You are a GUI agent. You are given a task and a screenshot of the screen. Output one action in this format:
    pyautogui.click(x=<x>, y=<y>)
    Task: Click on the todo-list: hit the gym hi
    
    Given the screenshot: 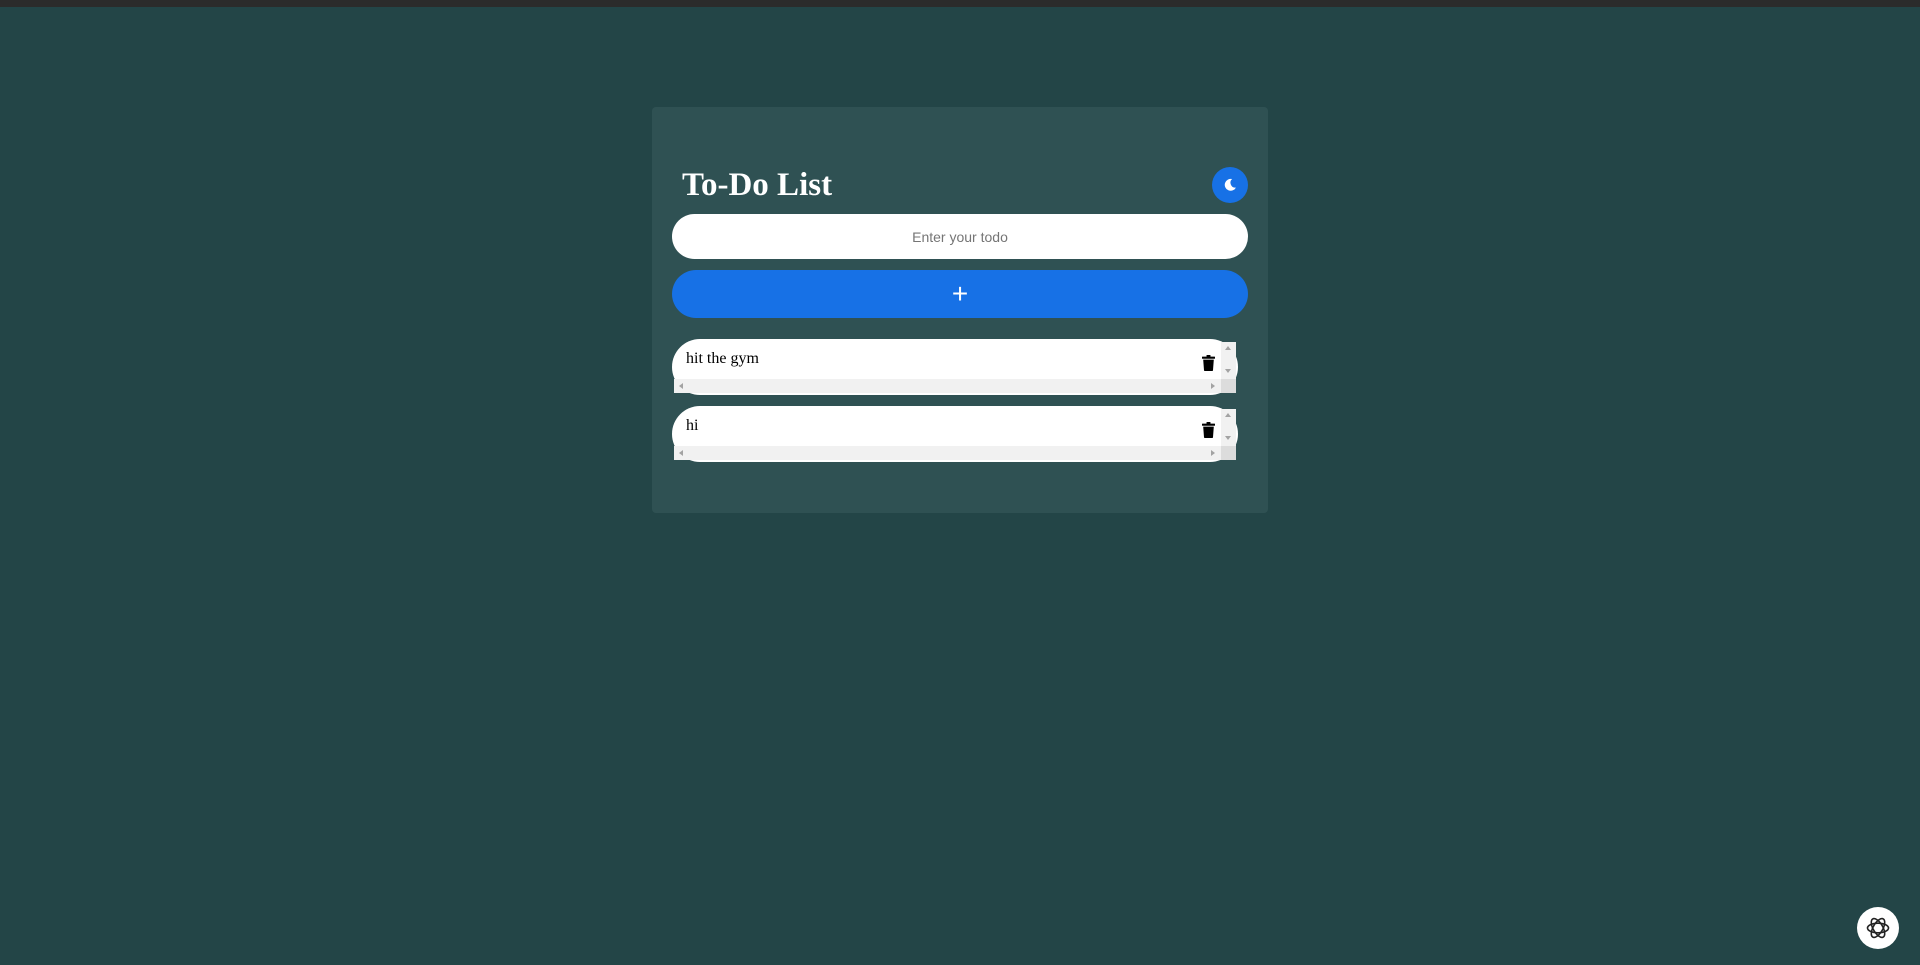 What is the action you would take?
    pyautogui.click(x=962, y=406)
    